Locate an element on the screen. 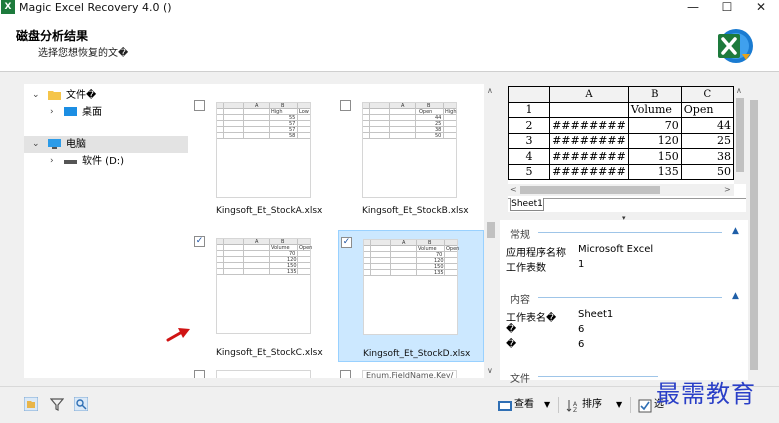  file-thumbnail: Enum.FieldName.Key/ is located at coordinates (409, 374).